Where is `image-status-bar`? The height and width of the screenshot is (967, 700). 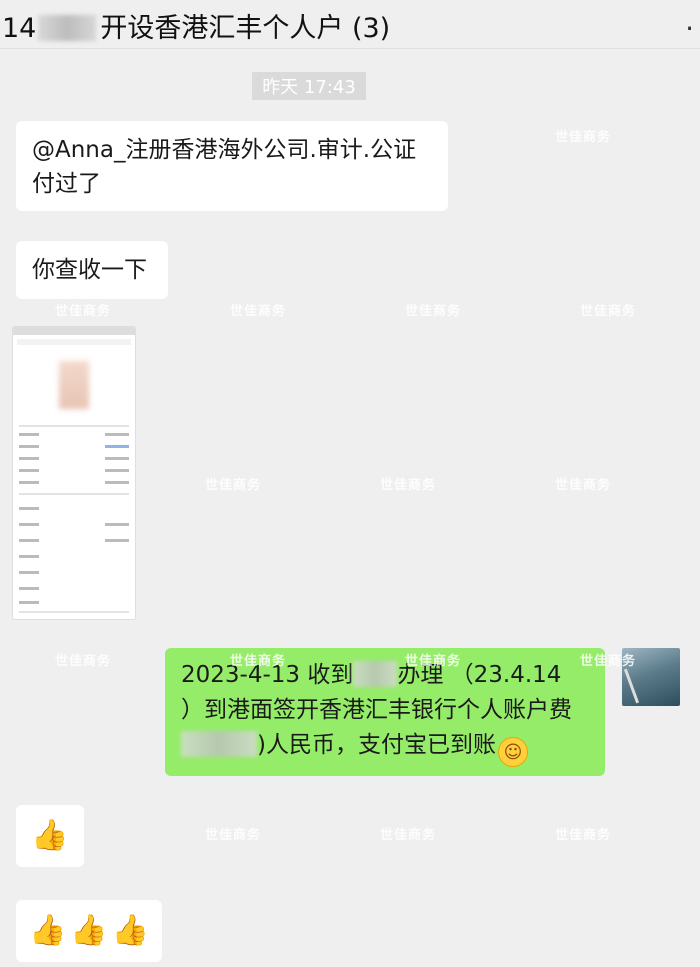
image-status-bar is located at coordinates (74, 331).